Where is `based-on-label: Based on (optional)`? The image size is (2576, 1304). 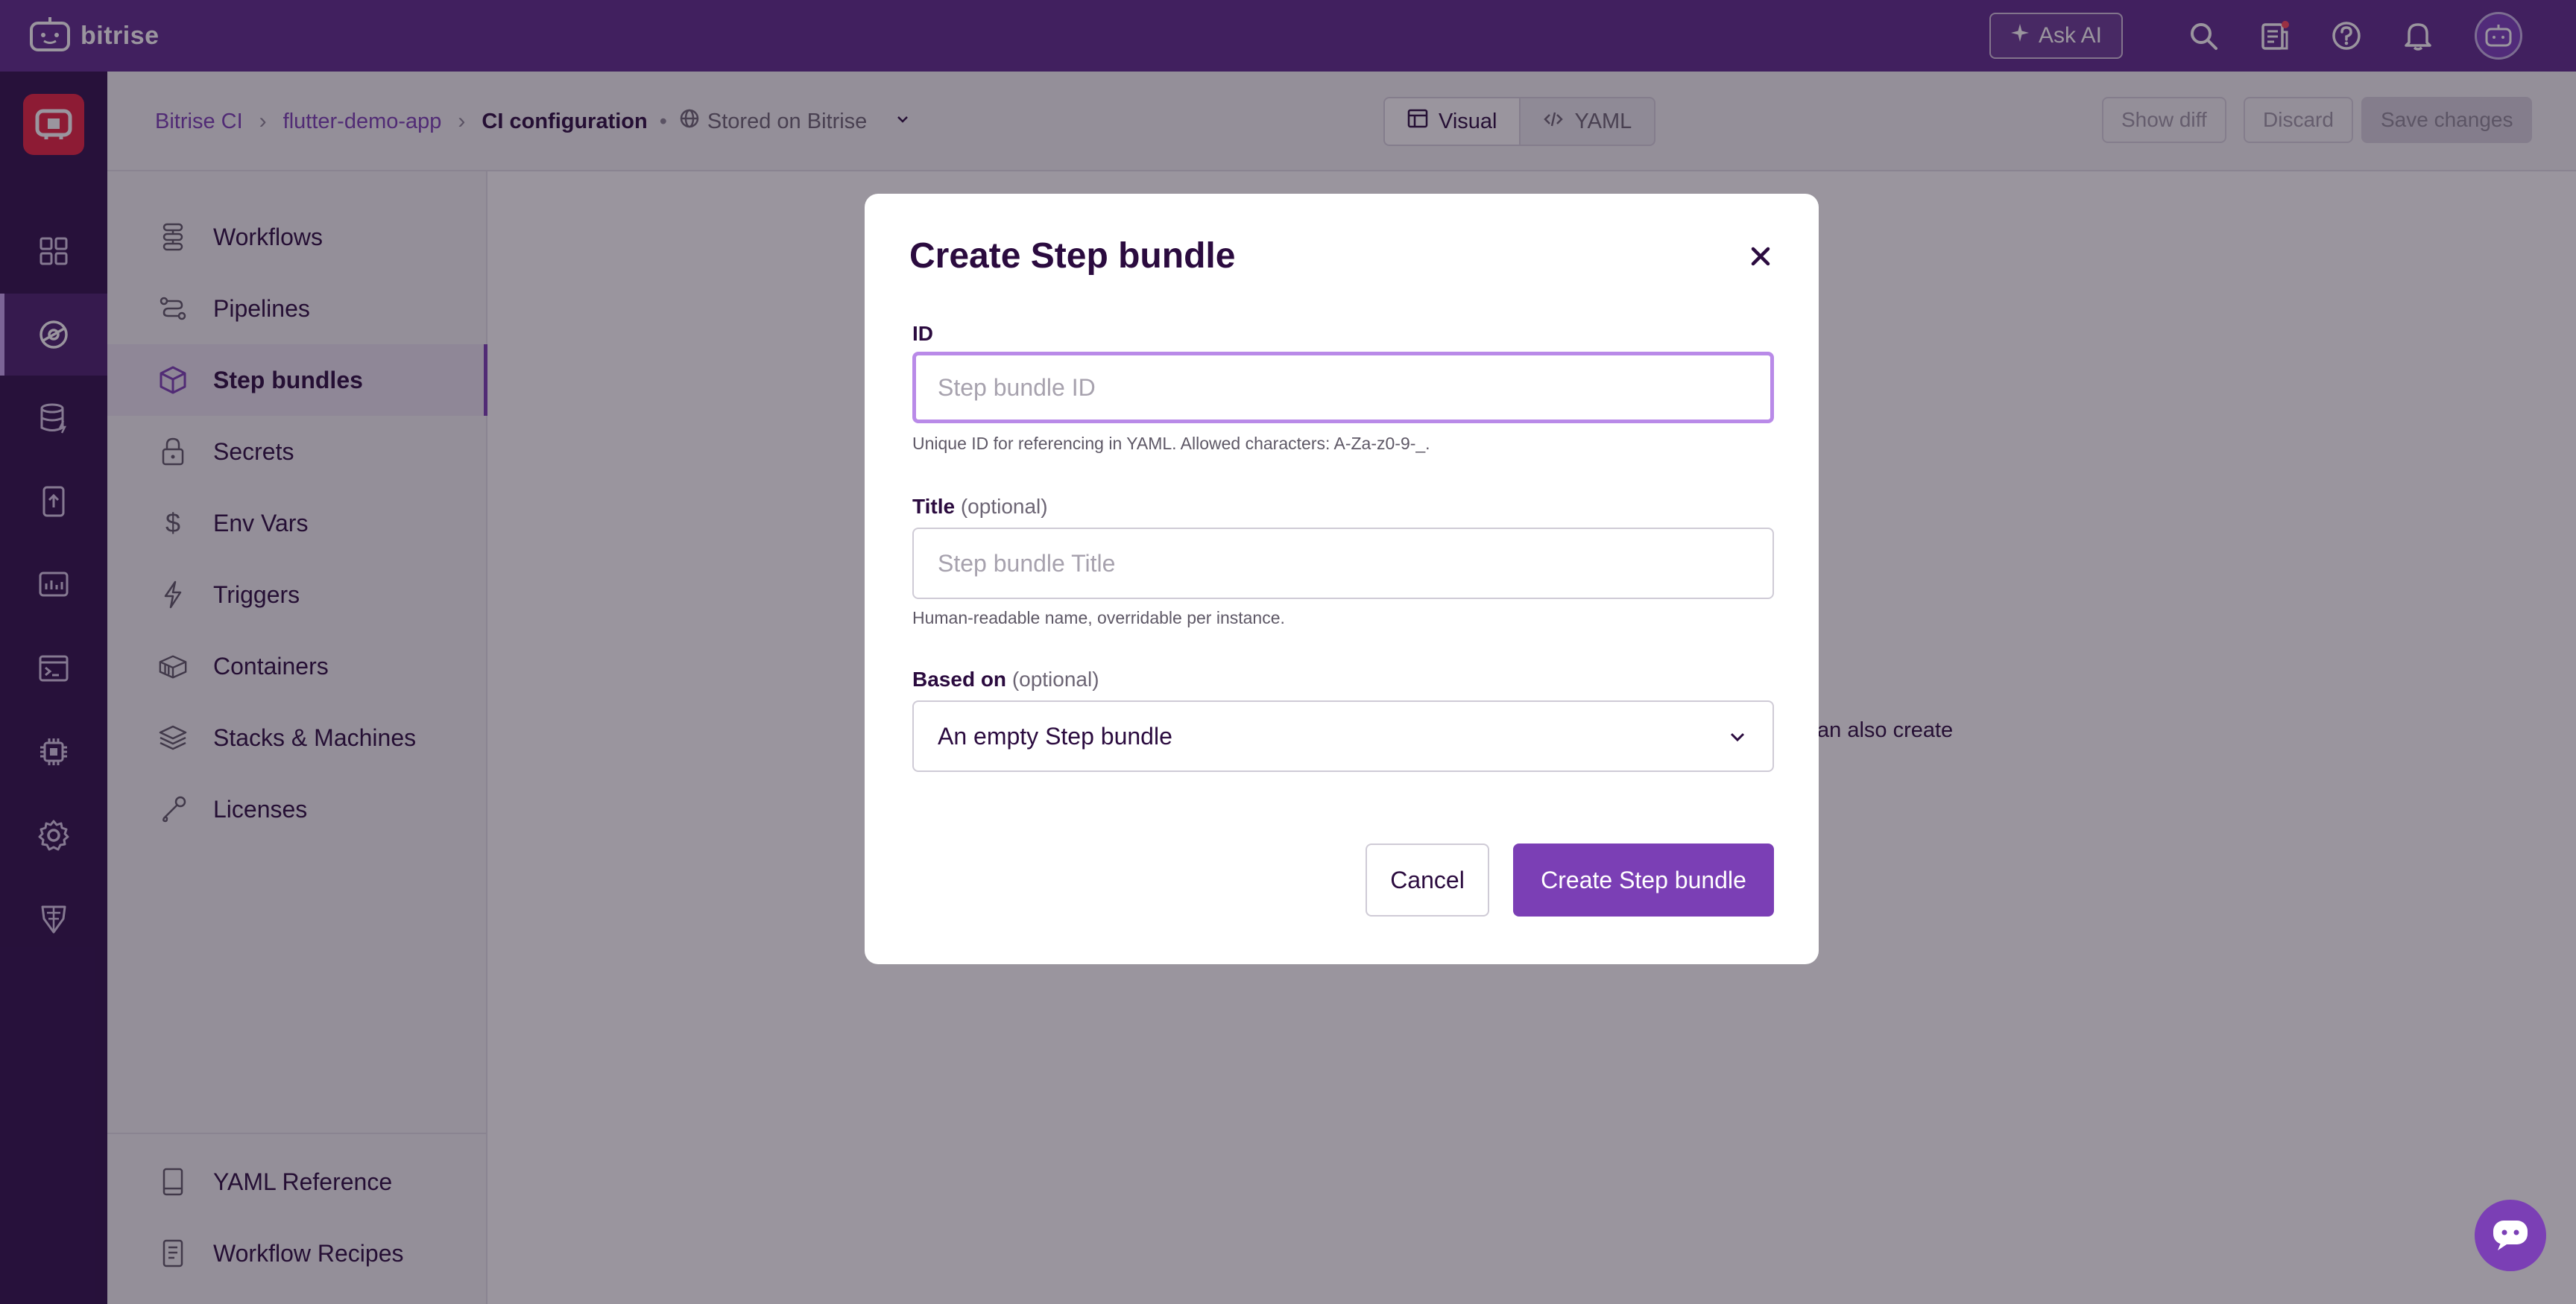 based-on-label: Based on (optional) is located at coordinates (1005, 679).